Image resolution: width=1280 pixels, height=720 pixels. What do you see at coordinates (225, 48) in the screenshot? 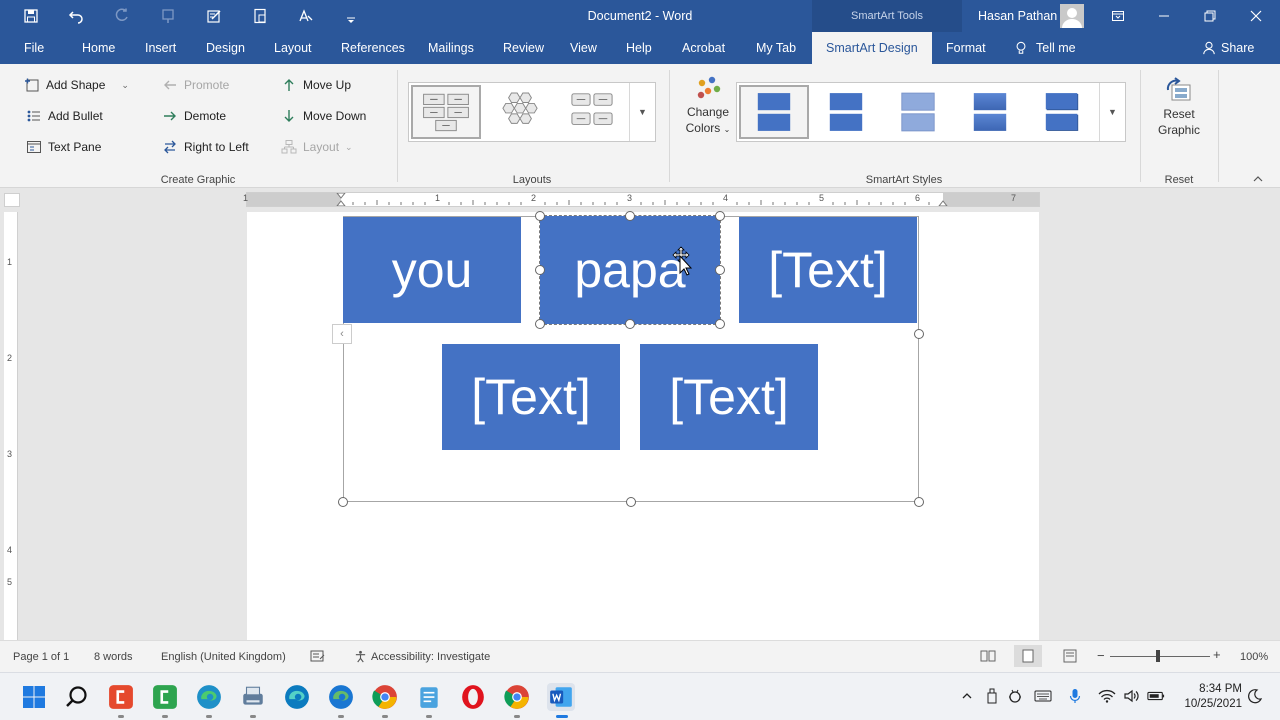
I see `tab-design: Design` at bounding box center [225, 48].